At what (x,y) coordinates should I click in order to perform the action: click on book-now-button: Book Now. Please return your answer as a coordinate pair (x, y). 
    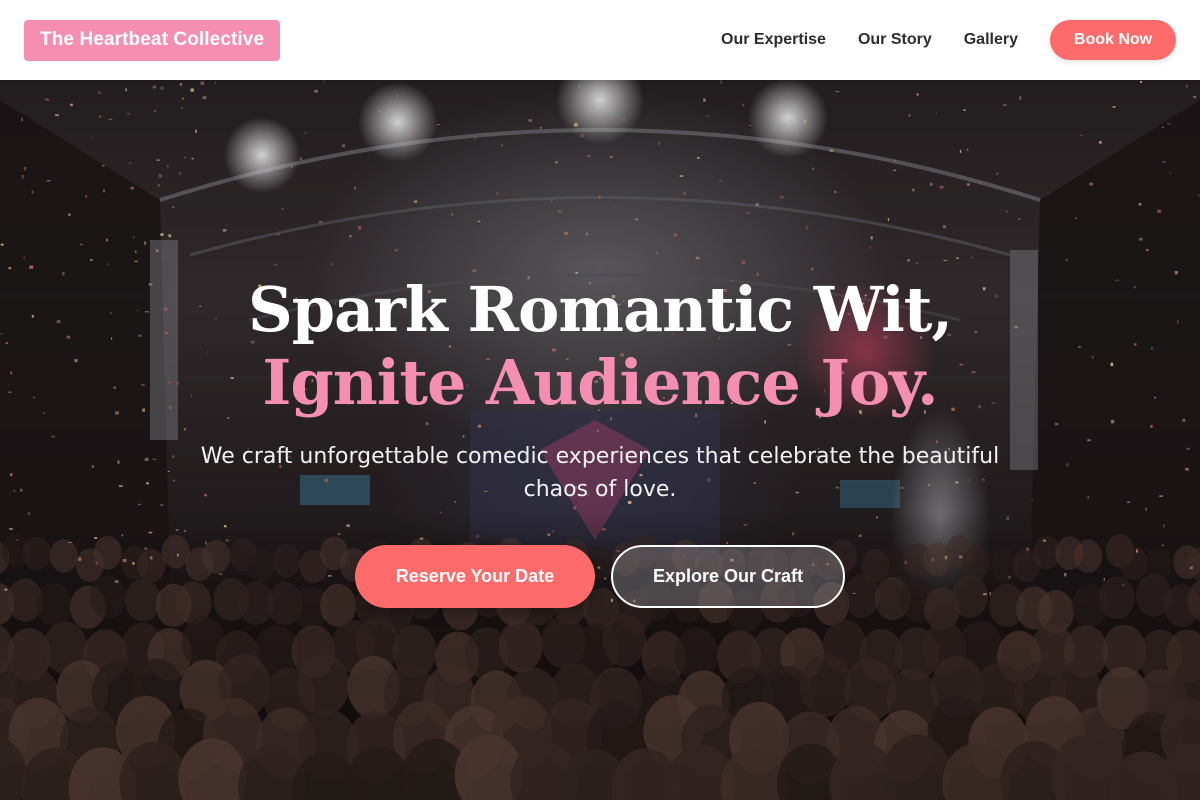
    Looking at the image, I should click on (1113, 40).